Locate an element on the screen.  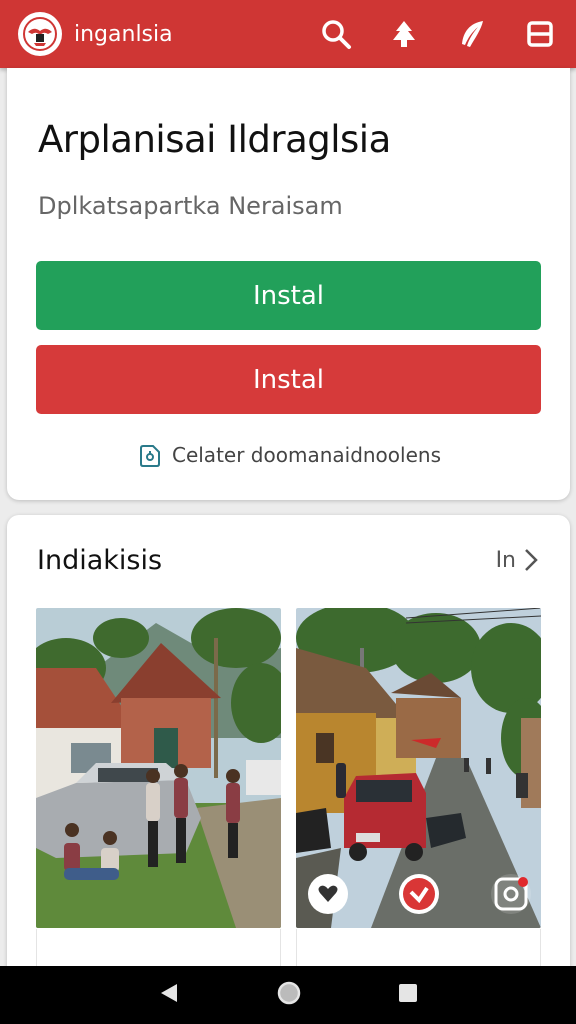
tree-icon is located at coordinates (404, 34).